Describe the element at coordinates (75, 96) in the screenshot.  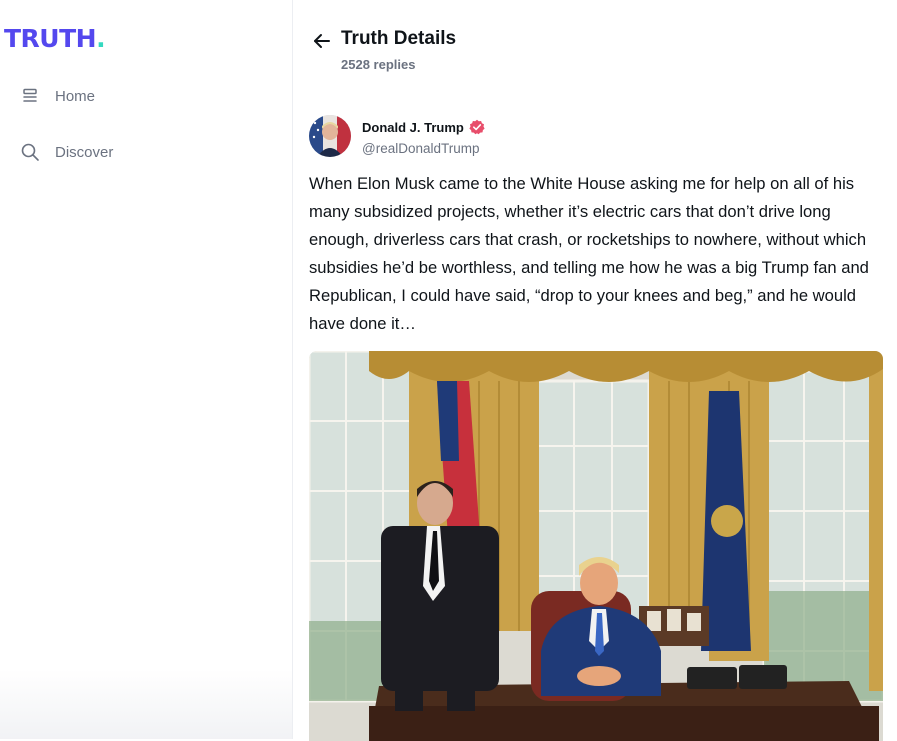
I see `sidebar-item-label: Home` at that location.